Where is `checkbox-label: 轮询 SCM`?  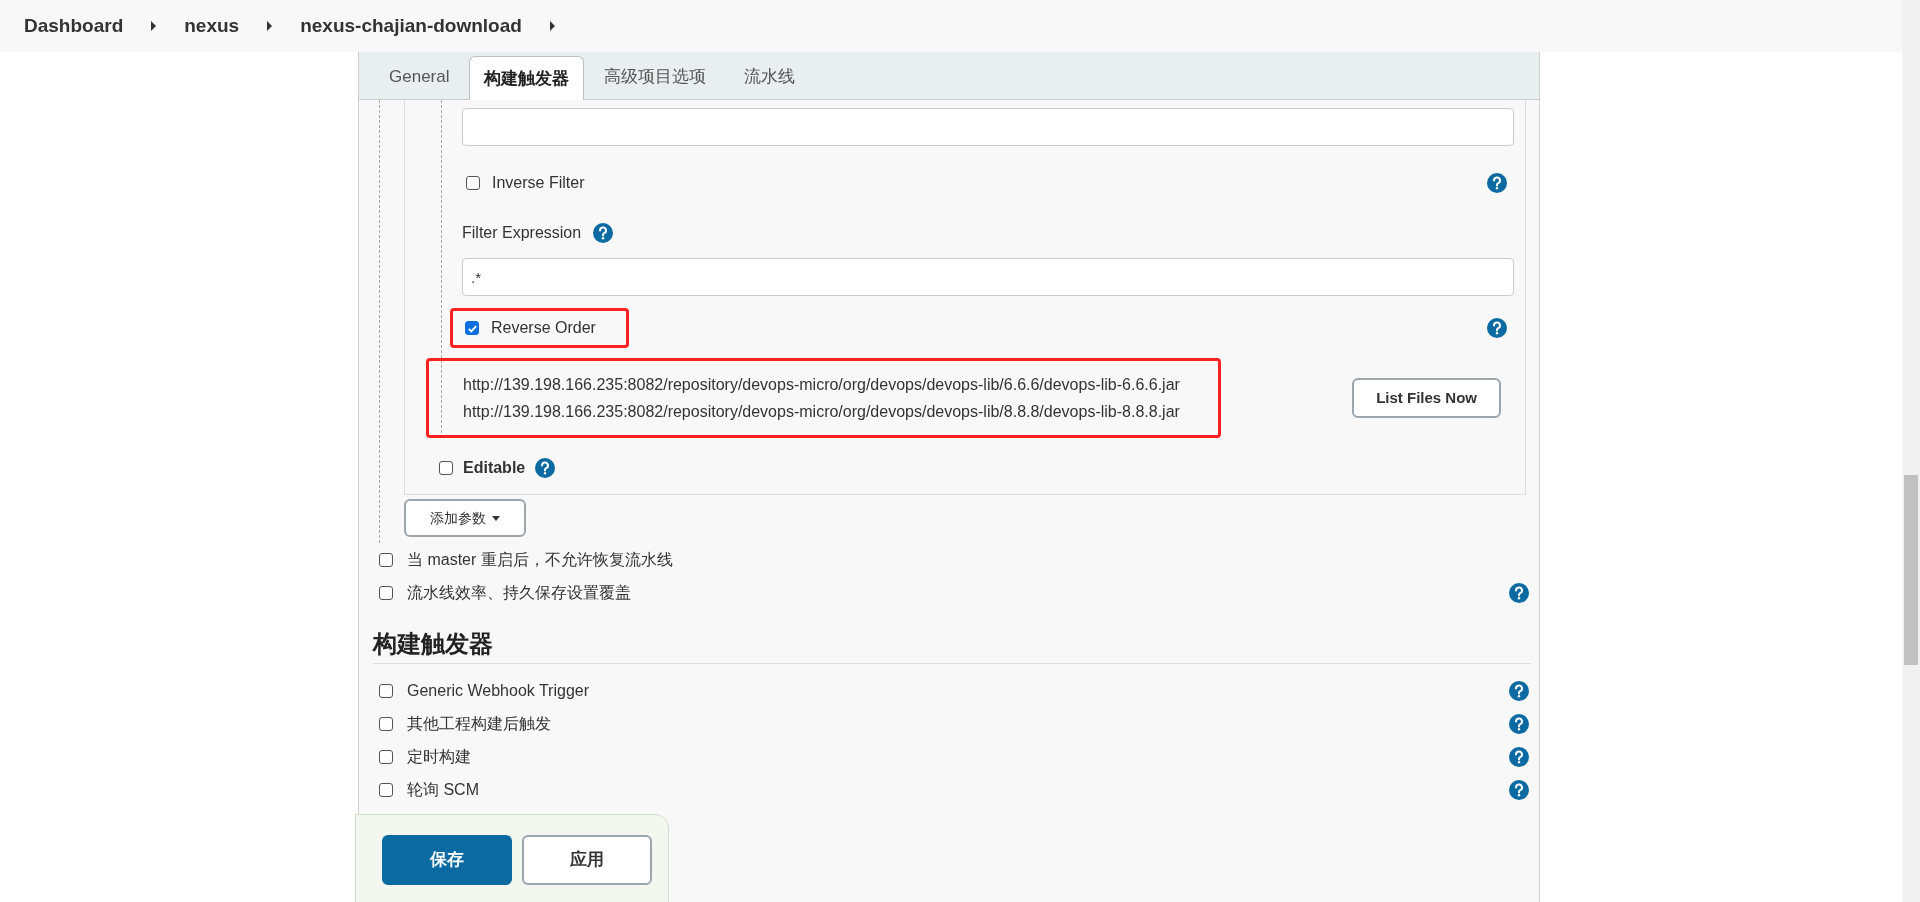 checkbox-label: 轮询 SCM is located at coordinates (443, 789).